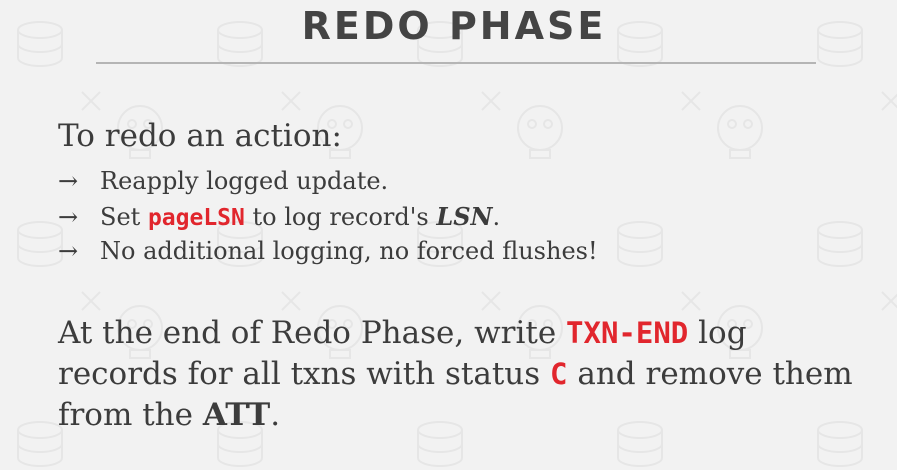 This screenshot has width=897, height=470. Describe the element at coordinates (236, 415) in the screenshot. I see `term-att: ATT` at that location.